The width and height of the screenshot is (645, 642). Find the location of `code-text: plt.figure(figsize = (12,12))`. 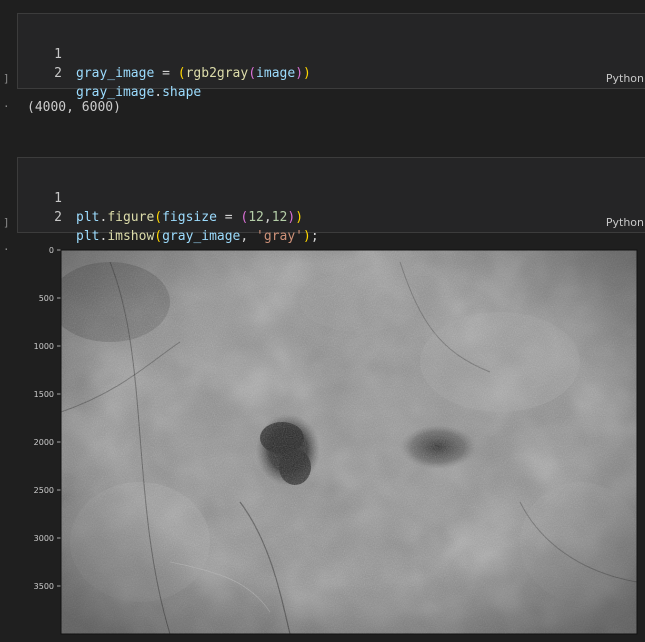

code-text: plt.figure(figsize = (12,12)) is located at coordinates (189, 217).